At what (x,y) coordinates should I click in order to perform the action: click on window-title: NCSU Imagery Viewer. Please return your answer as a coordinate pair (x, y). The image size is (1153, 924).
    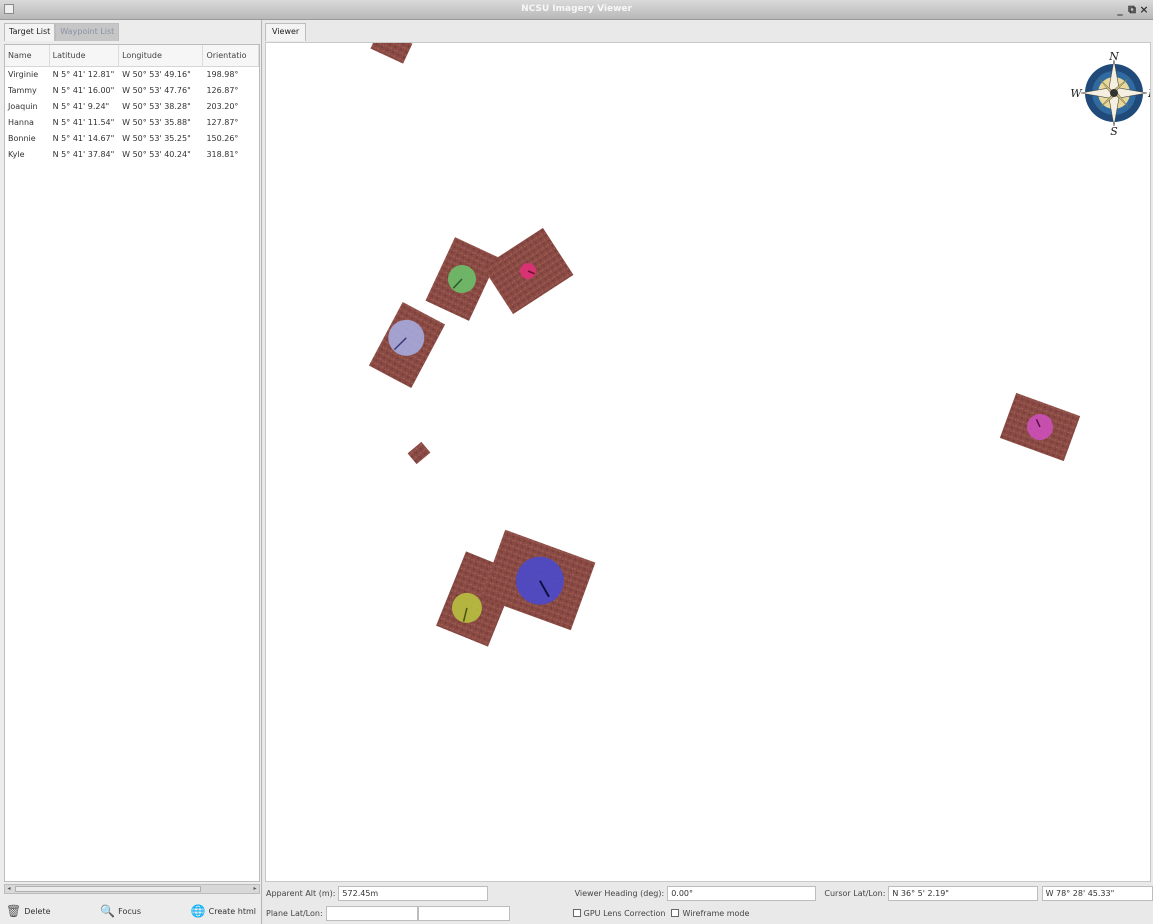
    Looking at the image, I should click on (576, 9).